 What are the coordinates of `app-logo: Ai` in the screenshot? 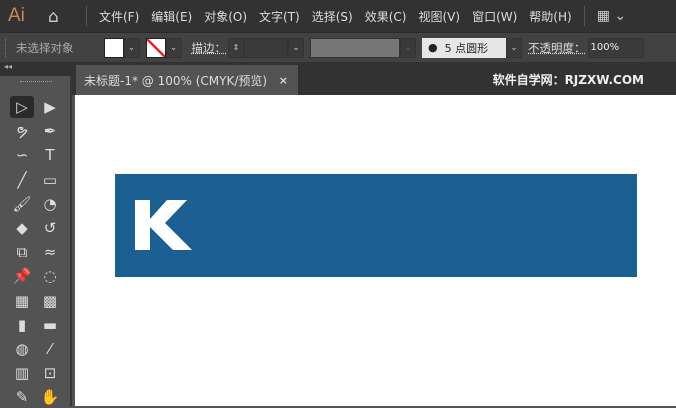 It's located at (16, 15).